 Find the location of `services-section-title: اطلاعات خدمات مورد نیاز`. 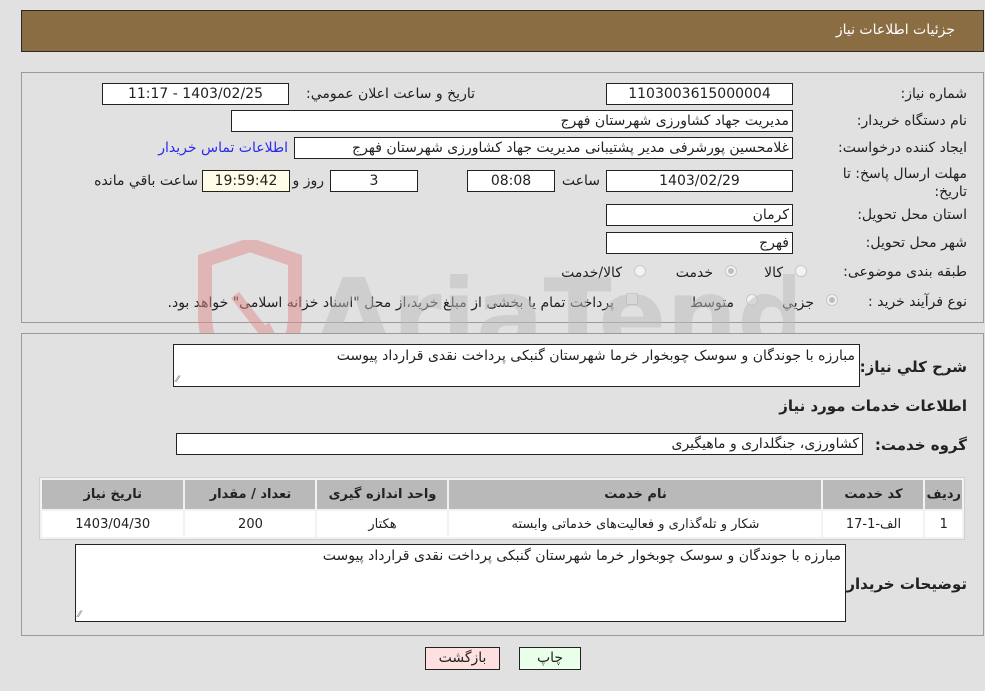

services-section-title: اطلاعات خدمات مورد نیاز is located at coordinates (873, 406).